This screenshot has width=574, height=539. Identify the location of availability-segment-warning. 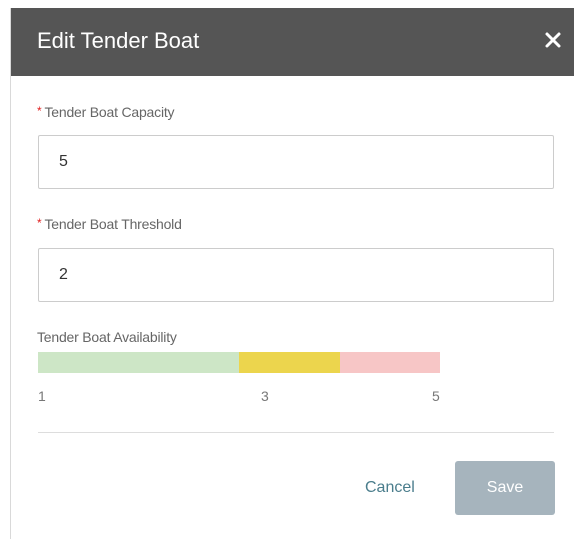
(289, 362).